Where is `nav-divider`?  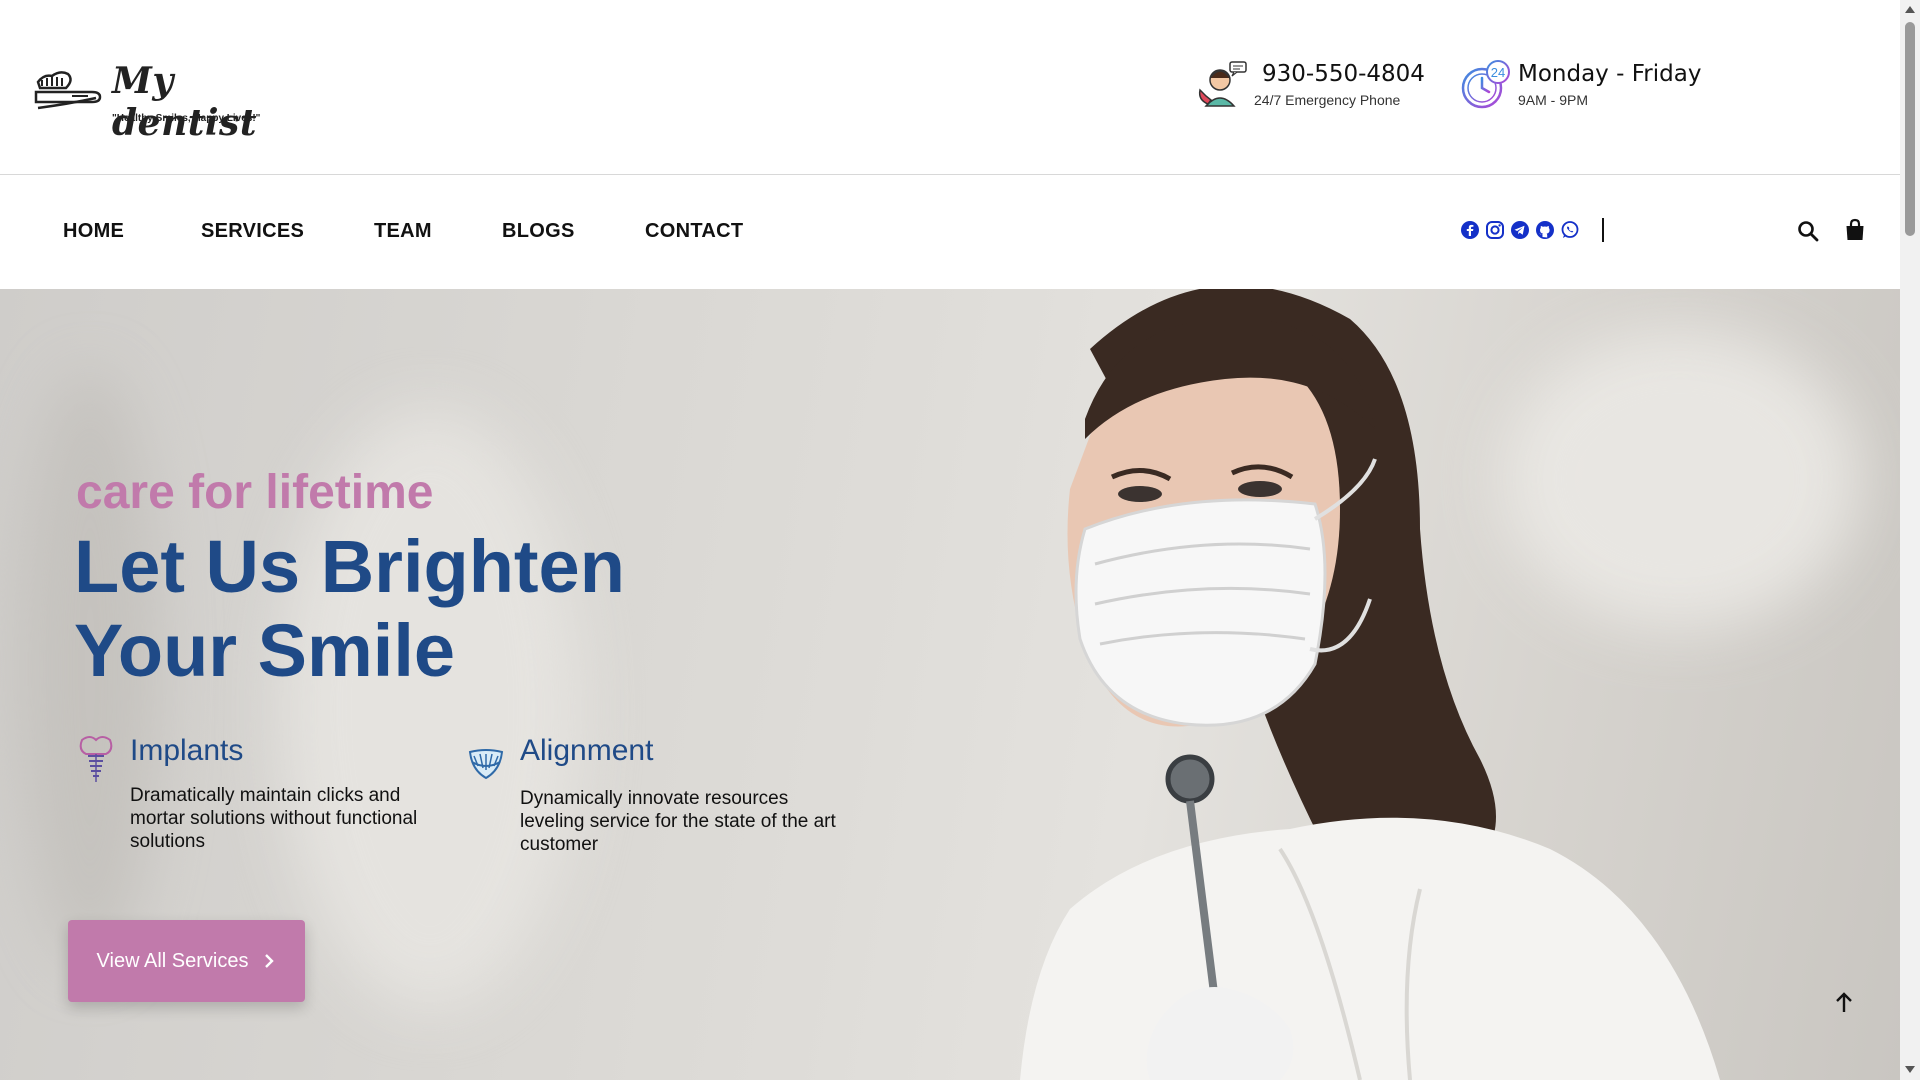 nav-divider is located at coordinates (1603, 230).